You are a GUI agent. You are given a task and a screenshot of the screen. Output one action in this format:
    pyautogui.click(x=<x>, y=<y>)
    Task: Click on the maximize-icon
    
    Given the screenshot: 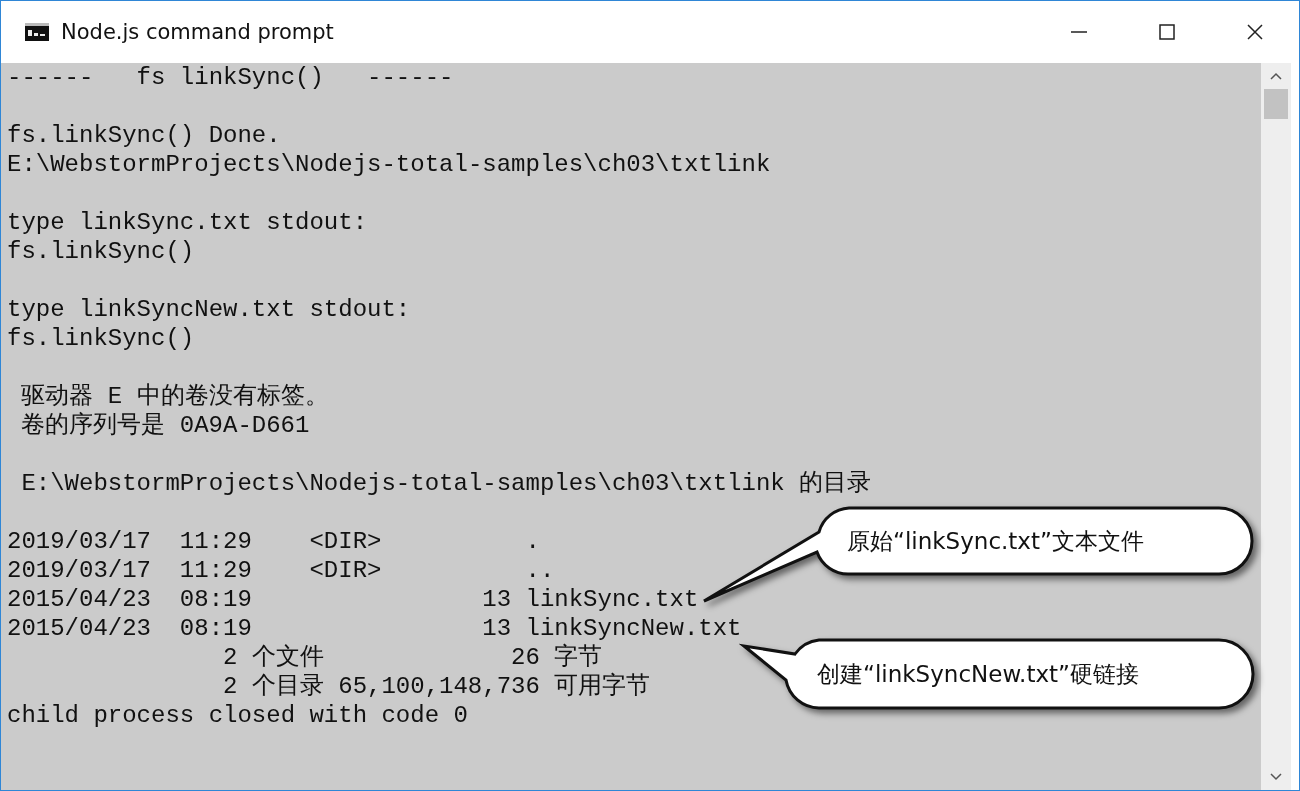 What is the action you would take?
    pyautogui.click(x=1167, y=32)
    